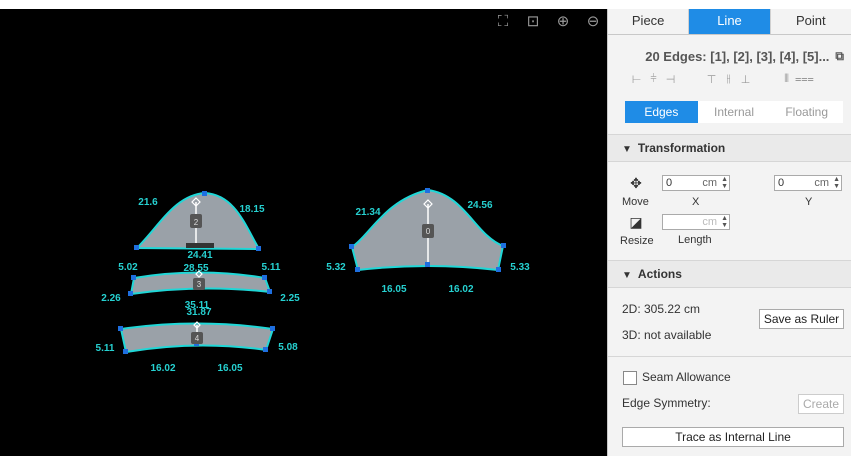 The height and width of the screenshot is (456, 851). What do you see at coordinates (196, 222) in the screenshot?
I see `piece-2-id: 2` at bounding box center [196, 222].